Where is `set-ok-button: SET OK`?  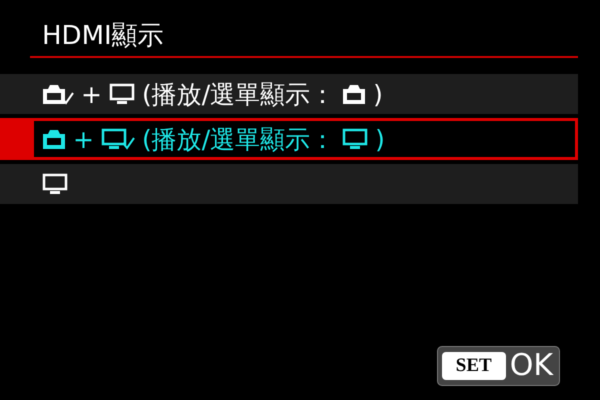 set-ok-button: SET OK is located at coordinates (498, 366).